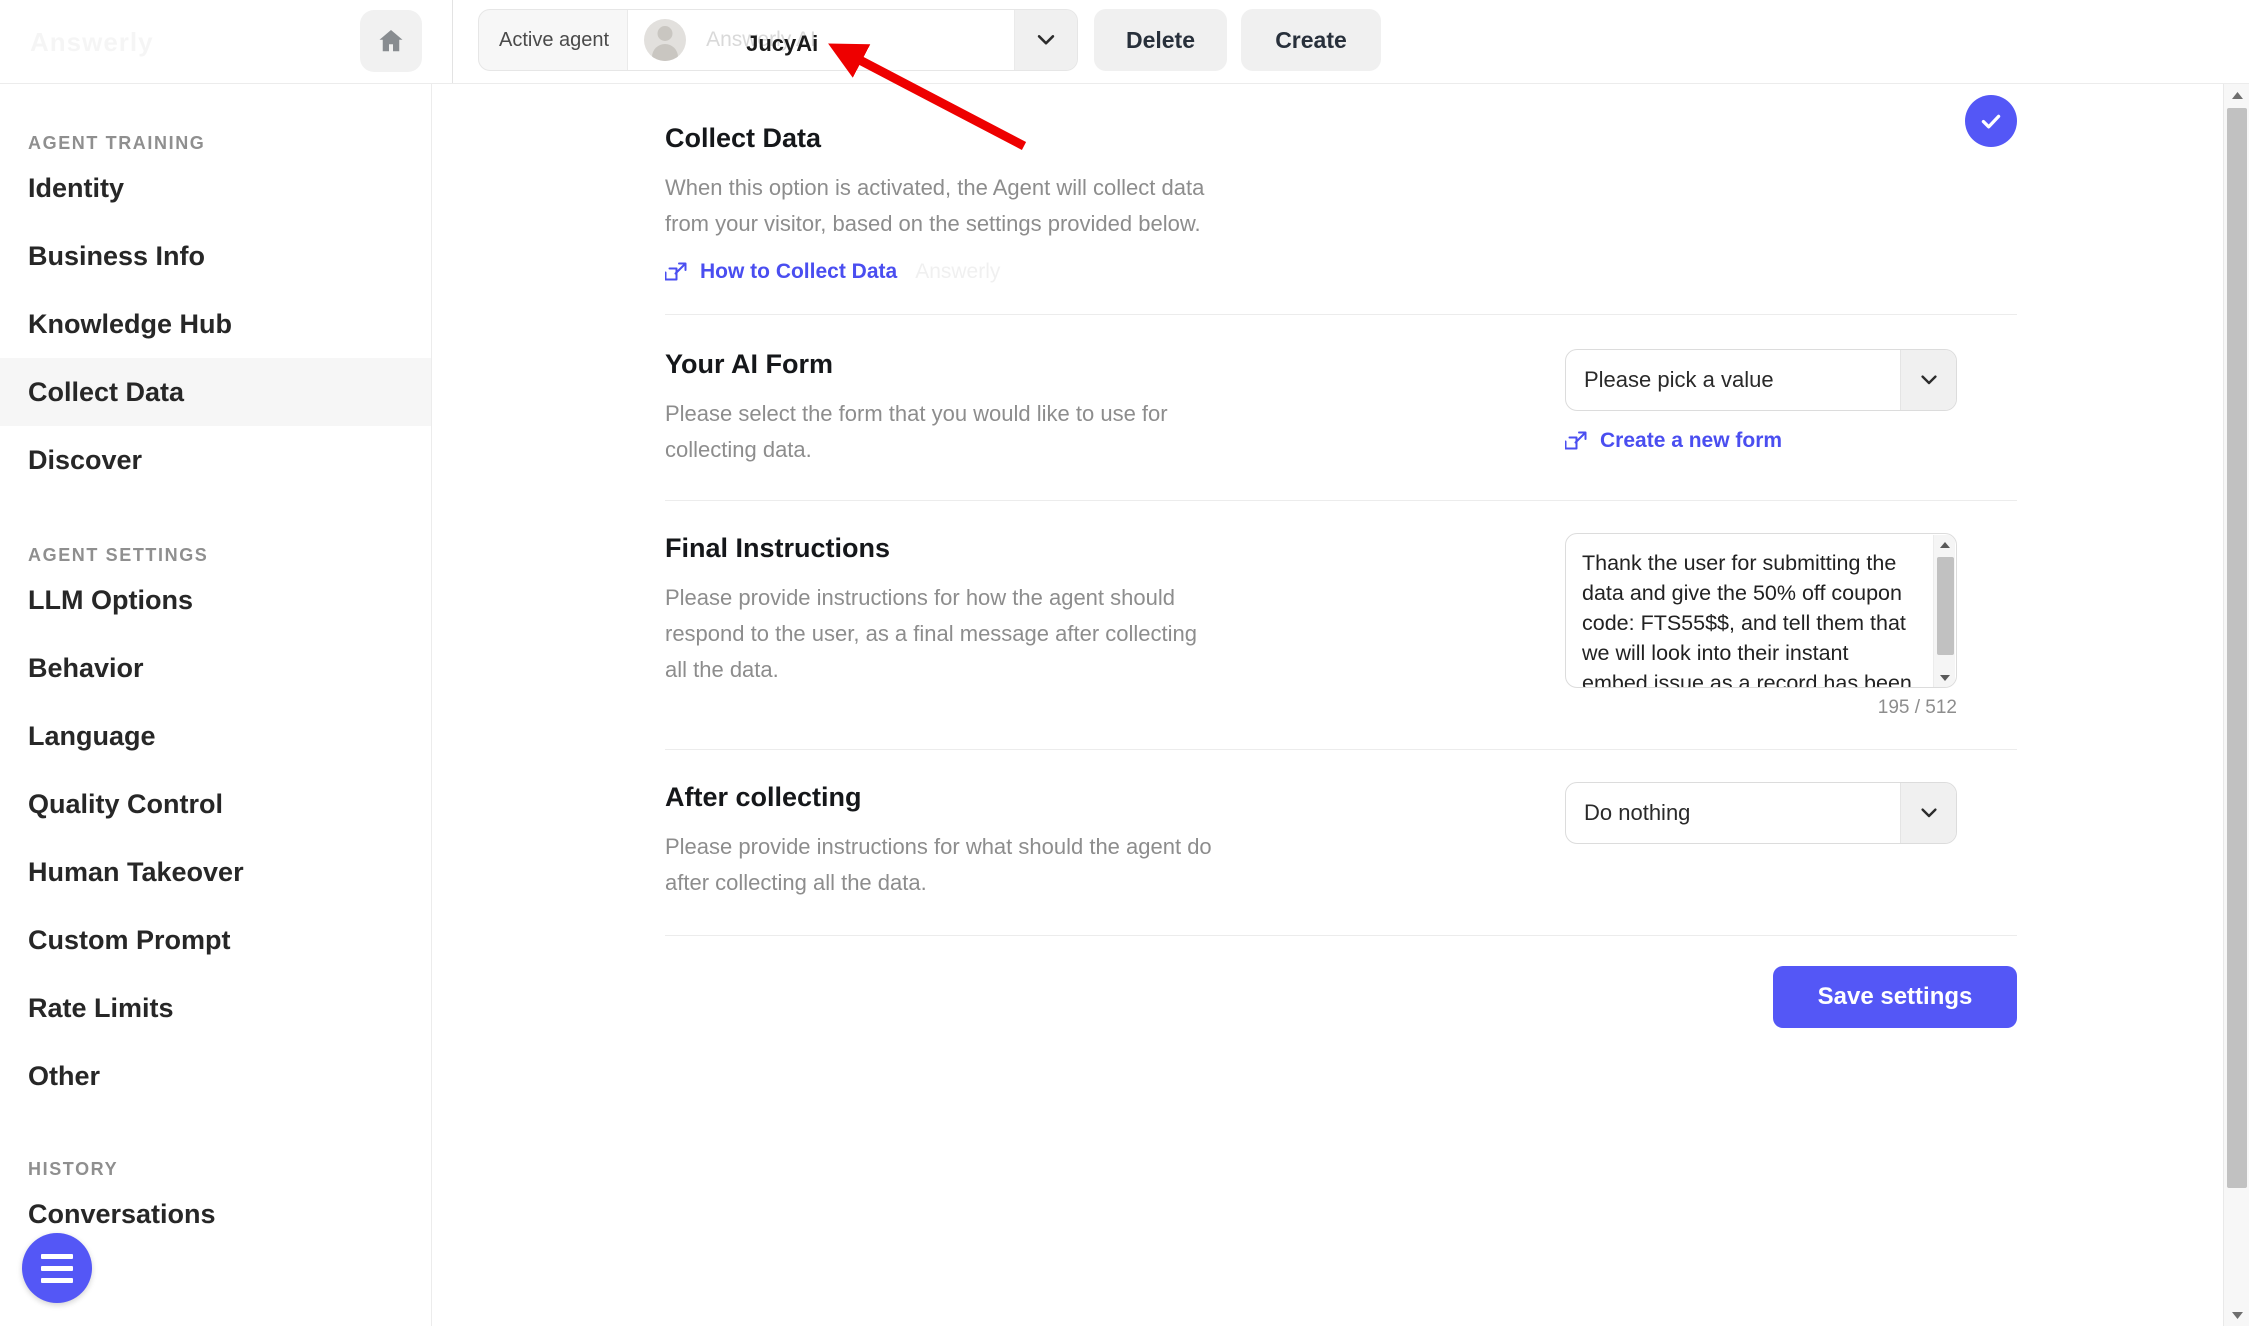  What do you see at coordinates (85, 459) in the screenshot?
I see `sidebar-item-label: Discover` at bounding box center [85, 459].